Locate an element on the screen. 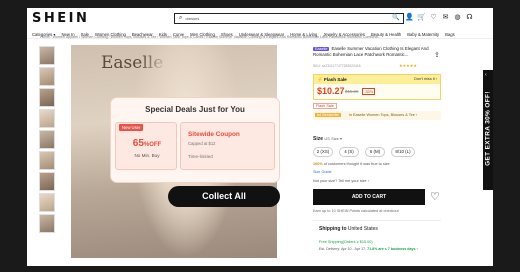  side-tab-text: GET EXTRA 30% OFF! is located at coordinates (488, 128).